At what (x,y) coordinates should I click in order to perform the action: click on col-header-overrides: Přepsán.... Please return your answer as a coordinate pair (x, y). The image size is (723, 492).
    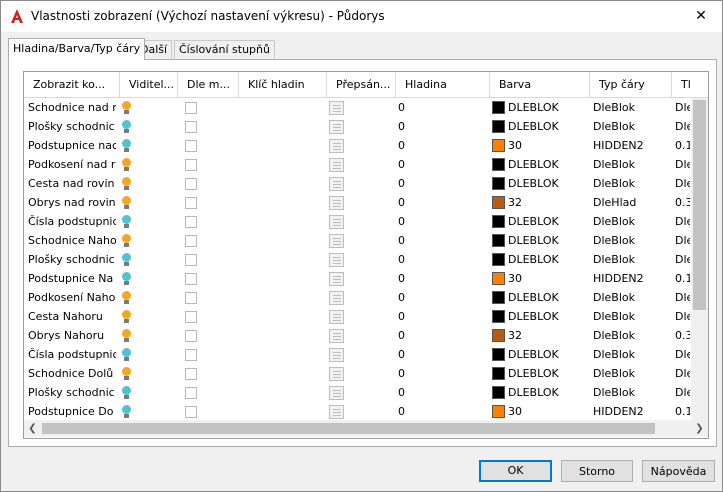
    Looking at the image, I should click on (361, 84).